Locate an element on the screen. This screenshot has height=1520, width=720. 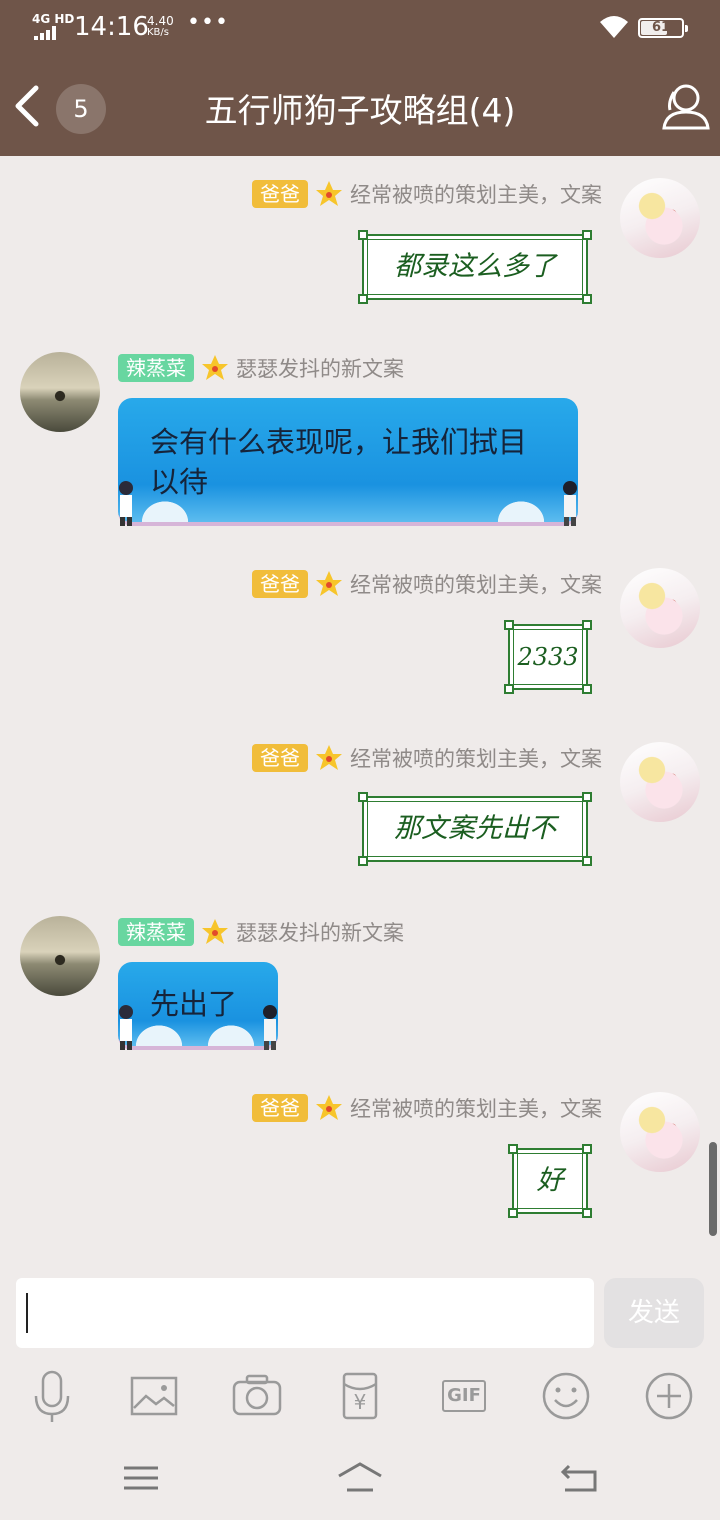
message-bubble: 会有什么表现呢，让我们拭目以待 is located at coordinates (348, 462).